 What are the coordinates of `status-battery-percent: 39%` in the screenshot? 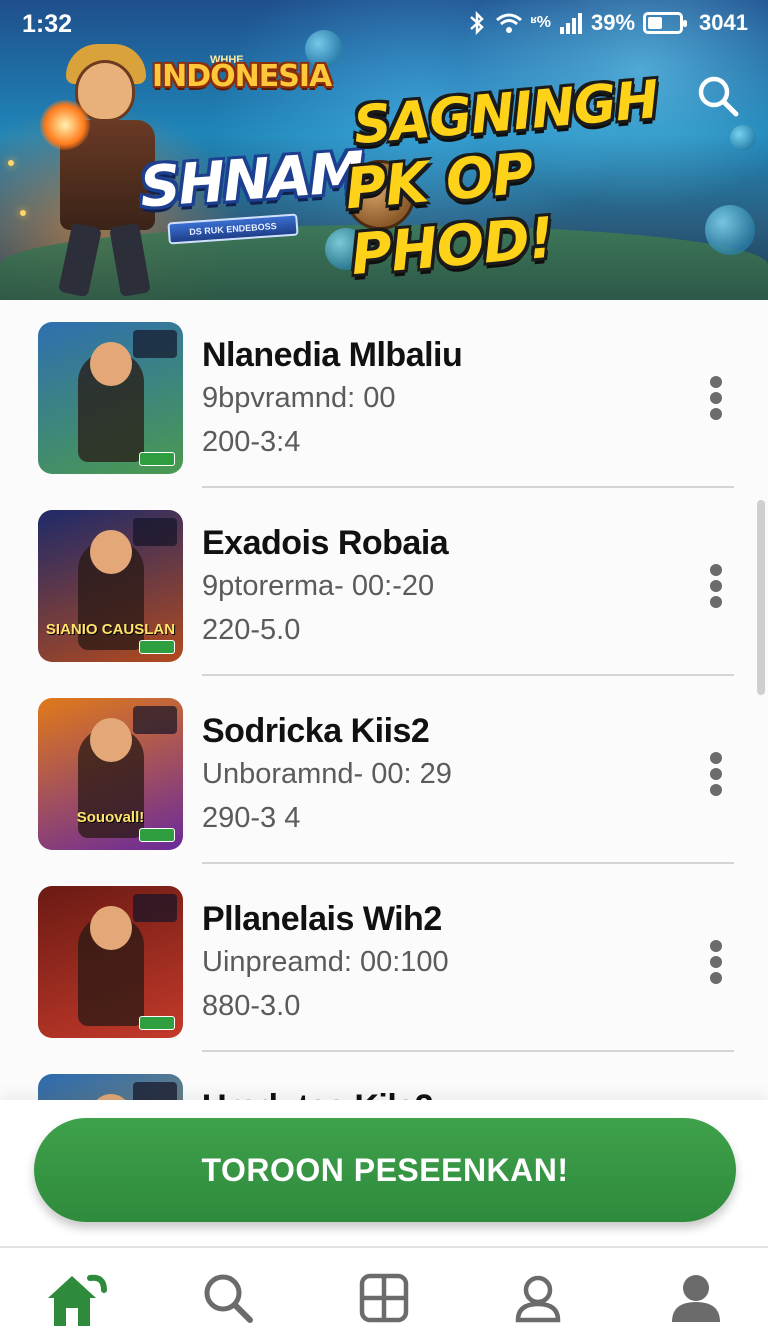 It's located at (613, 22).